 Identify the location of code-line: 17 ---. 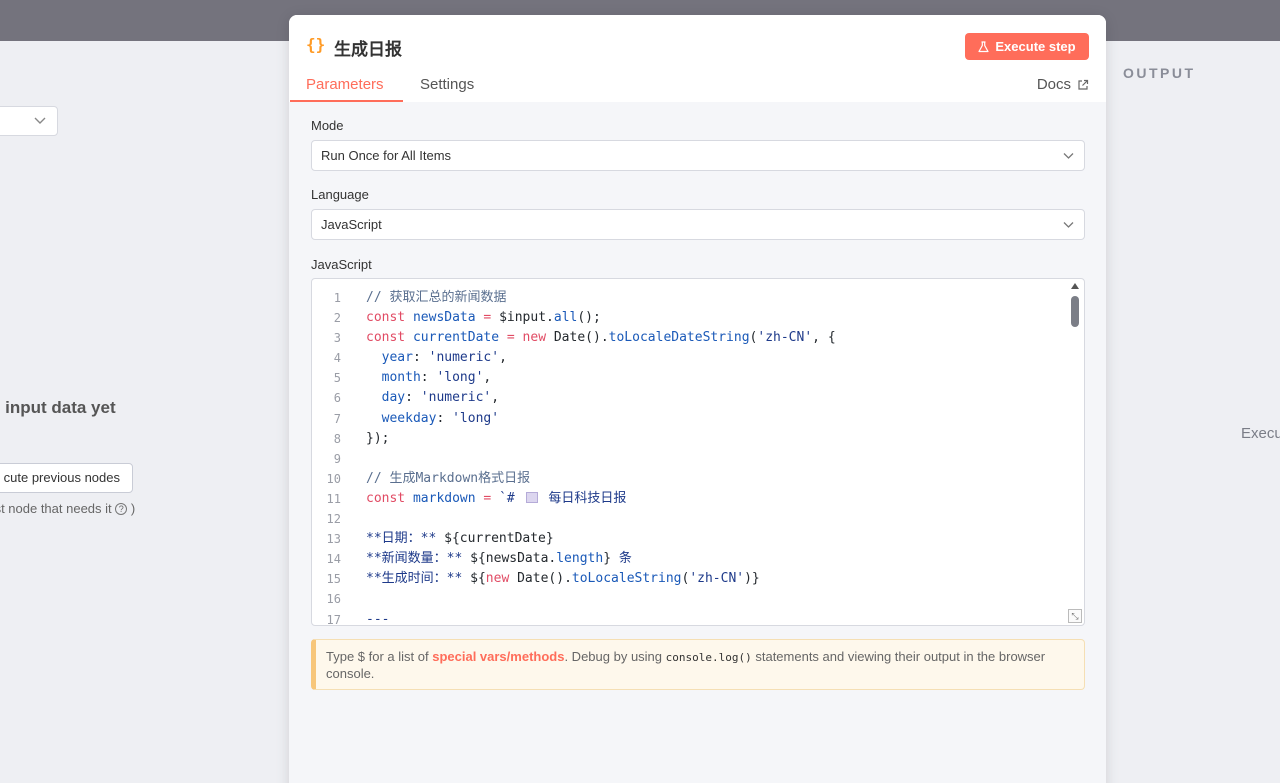
(692, 618).